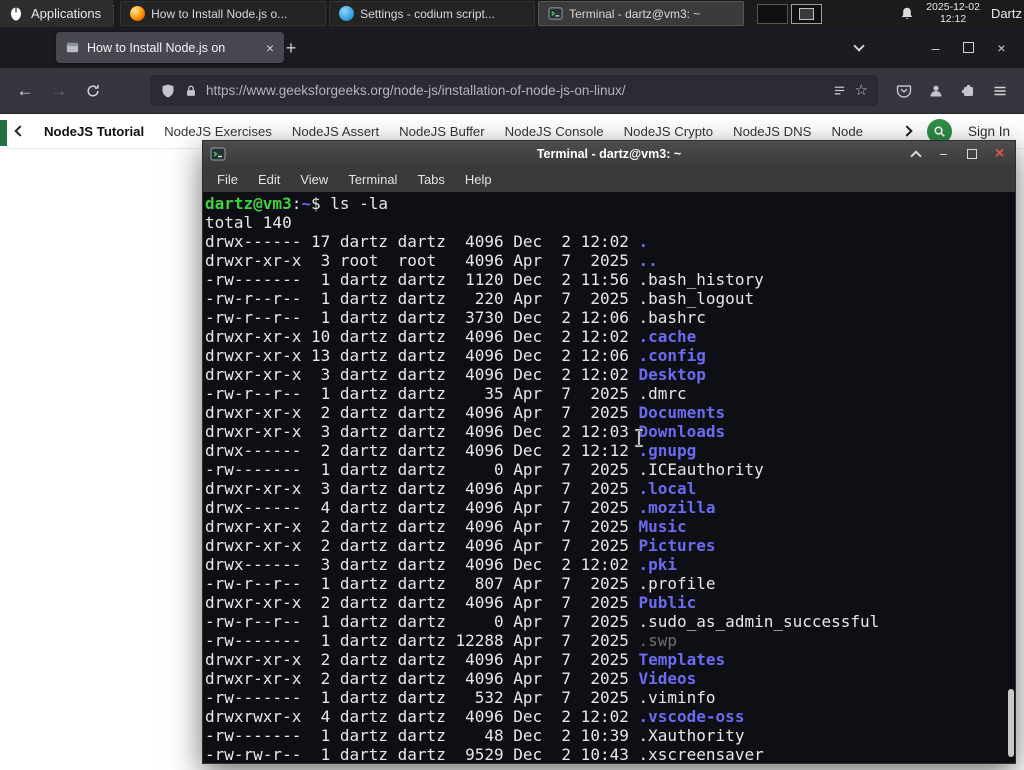 This screenshot has width=1024, height=770. What do you see at coordinates (701, 469) in the screenshot?
I see `file-name: .ICEauthority` at bounding box center [701, 469].